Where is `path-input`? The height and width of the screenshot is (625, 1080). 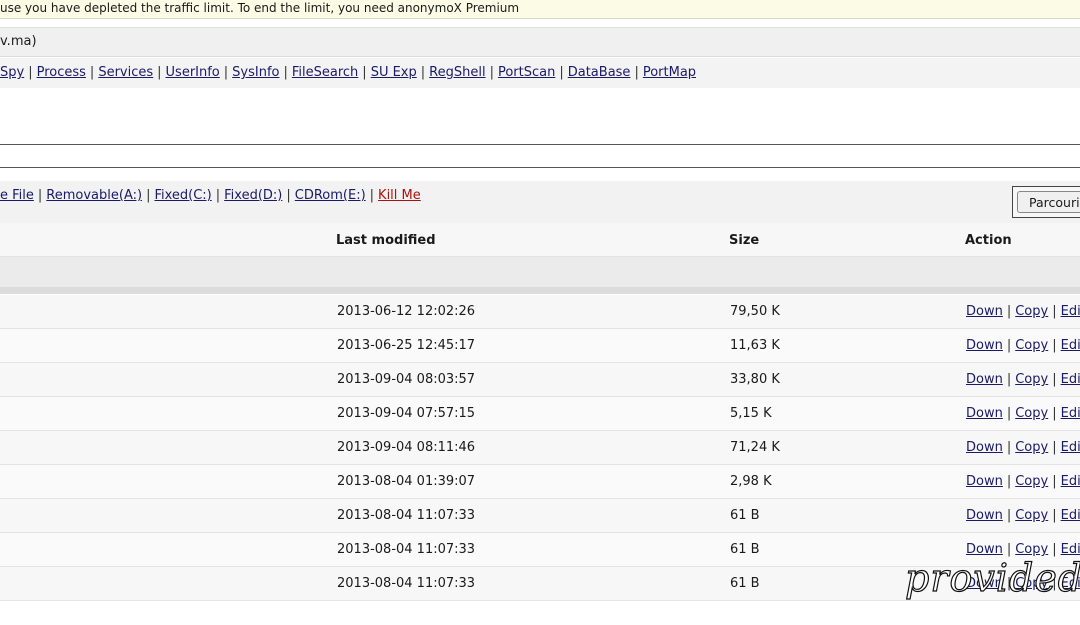 path-input is located at coordinates (540, 156).